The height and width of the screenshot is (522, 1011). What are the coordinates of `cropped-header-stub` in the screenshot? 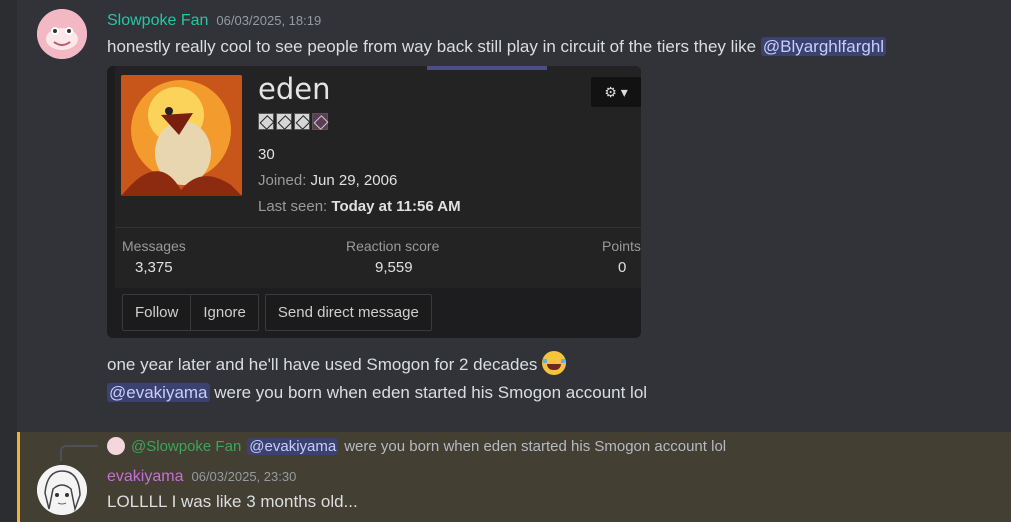 It's located at (487, 68).